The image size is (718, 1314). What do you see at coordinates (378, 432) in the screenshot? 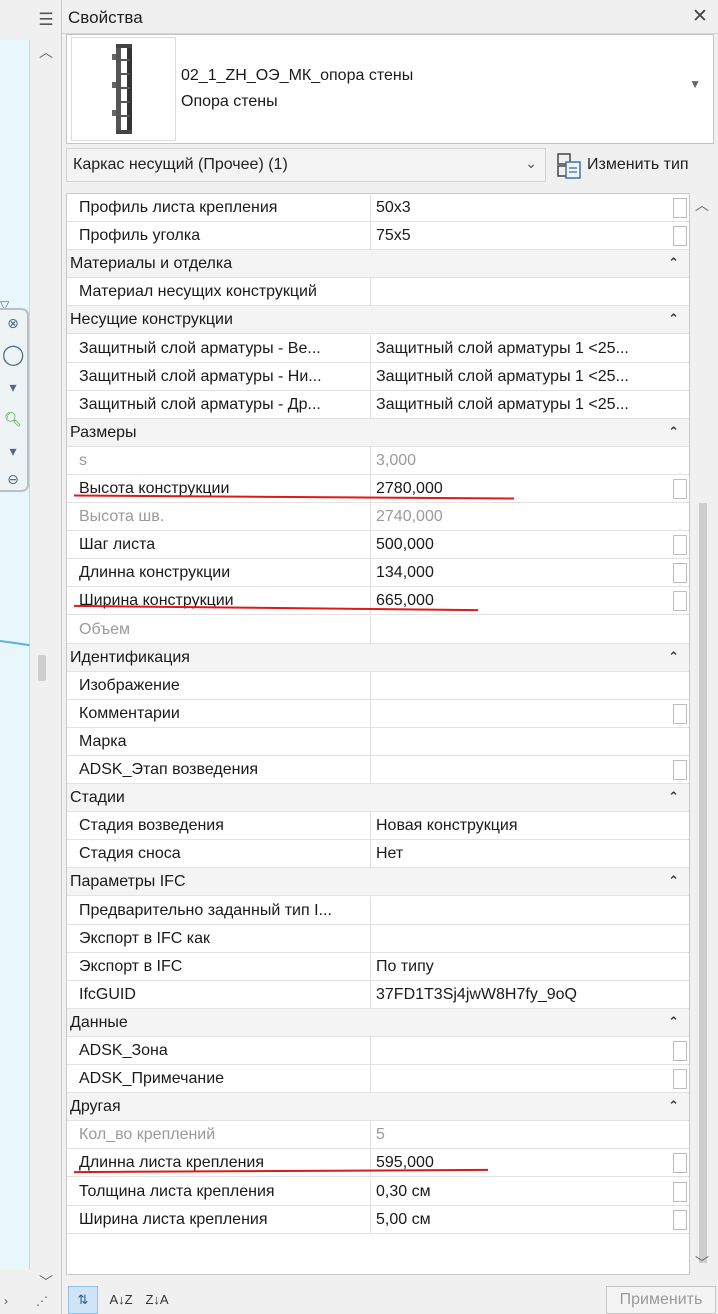
I see `category-header: Размеры ⌃` at bounding box center [378, 432].